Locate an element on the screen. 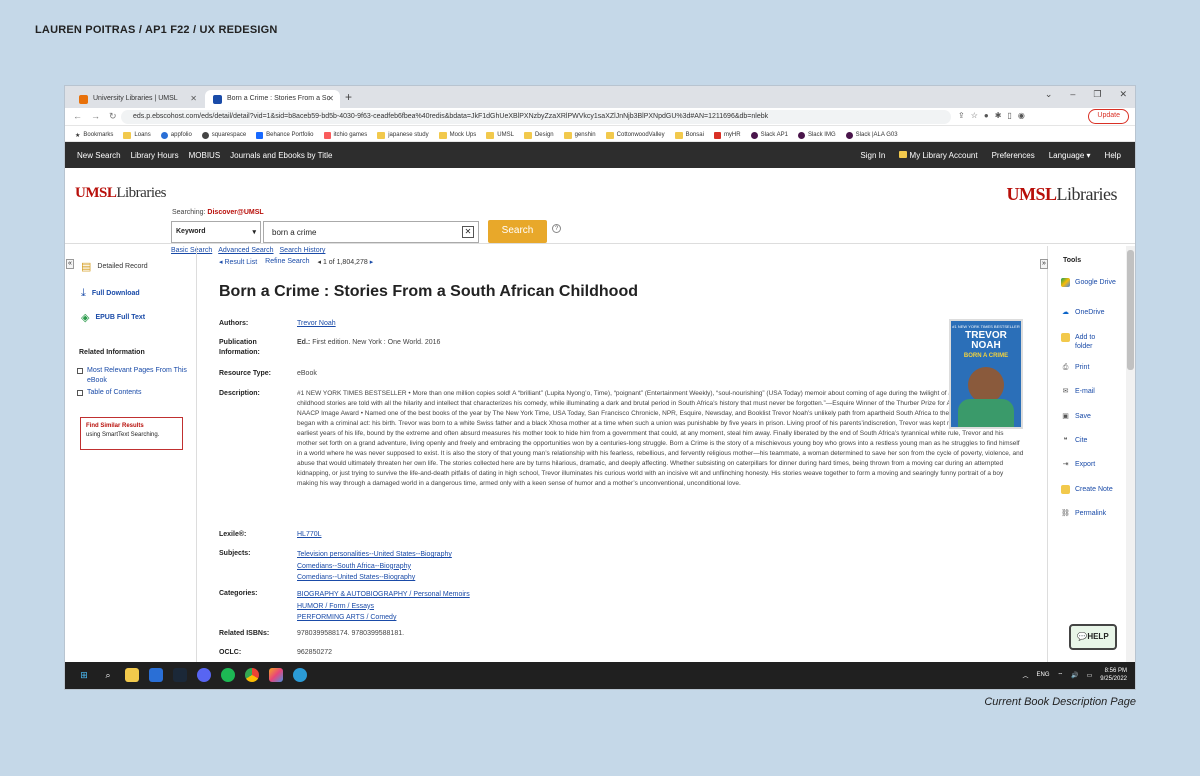  epub-link: ◈ EPUB Full Text is located at coordinates (113, 317).